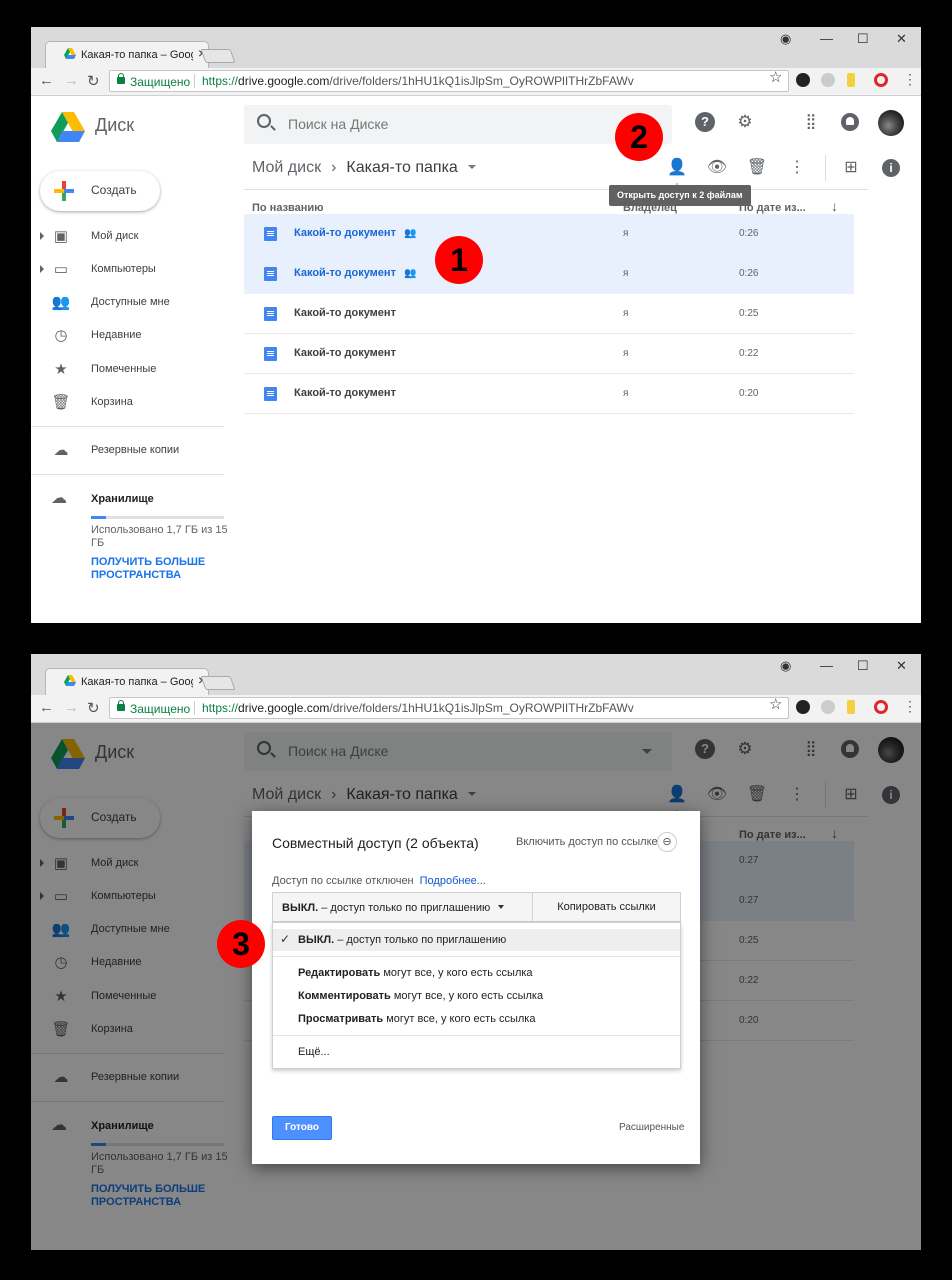 The image size is (952, 1280). What do you see at coordinates (549, 394) in the screenshot?
I see `table-row: Какой-то документ я 0:20` at bounding box center [549, 394].